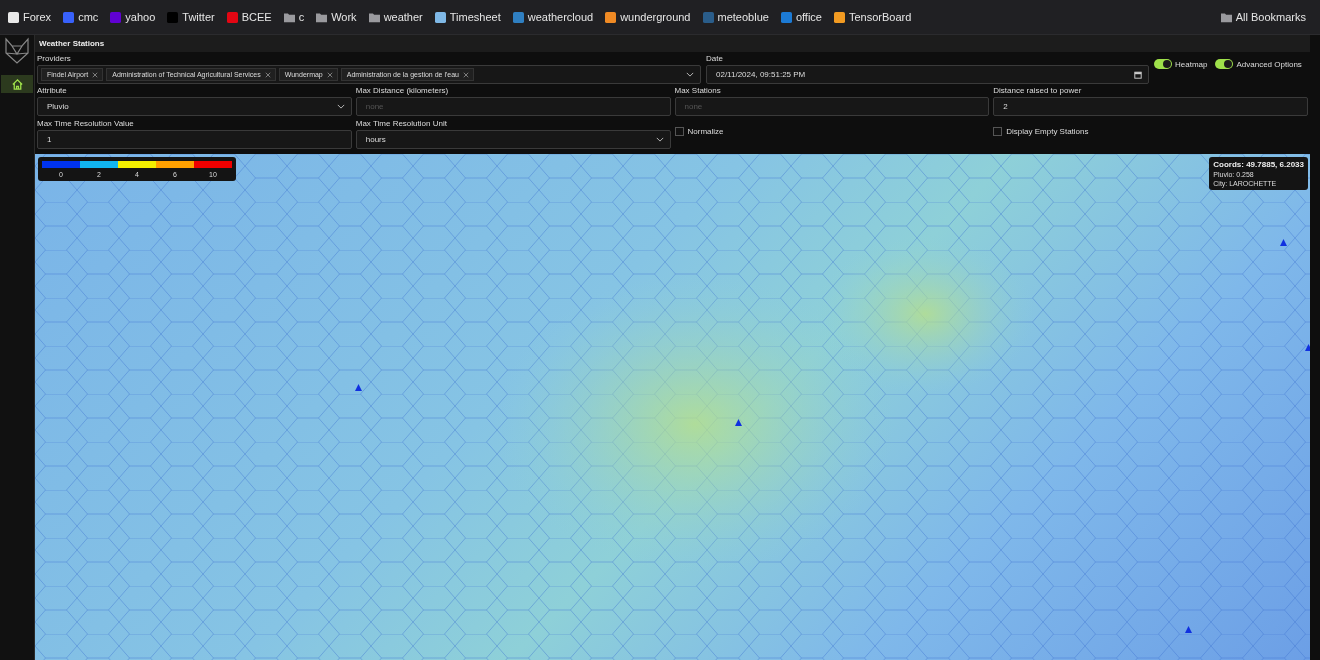 The height and width of the screenshot is (660, 1320). I want to click on bookmark-link: Work, so click(336, 17).